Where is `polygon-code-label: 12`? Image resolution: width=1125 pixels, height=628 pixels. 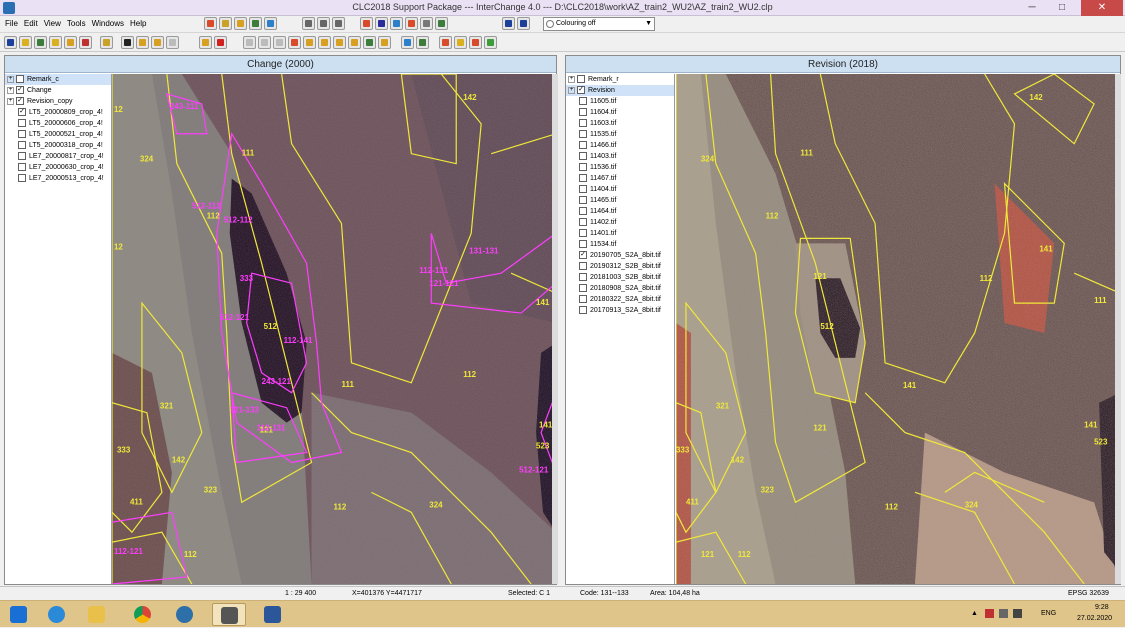 polygon-code-label: 12 is located at coordinates (118, 109).